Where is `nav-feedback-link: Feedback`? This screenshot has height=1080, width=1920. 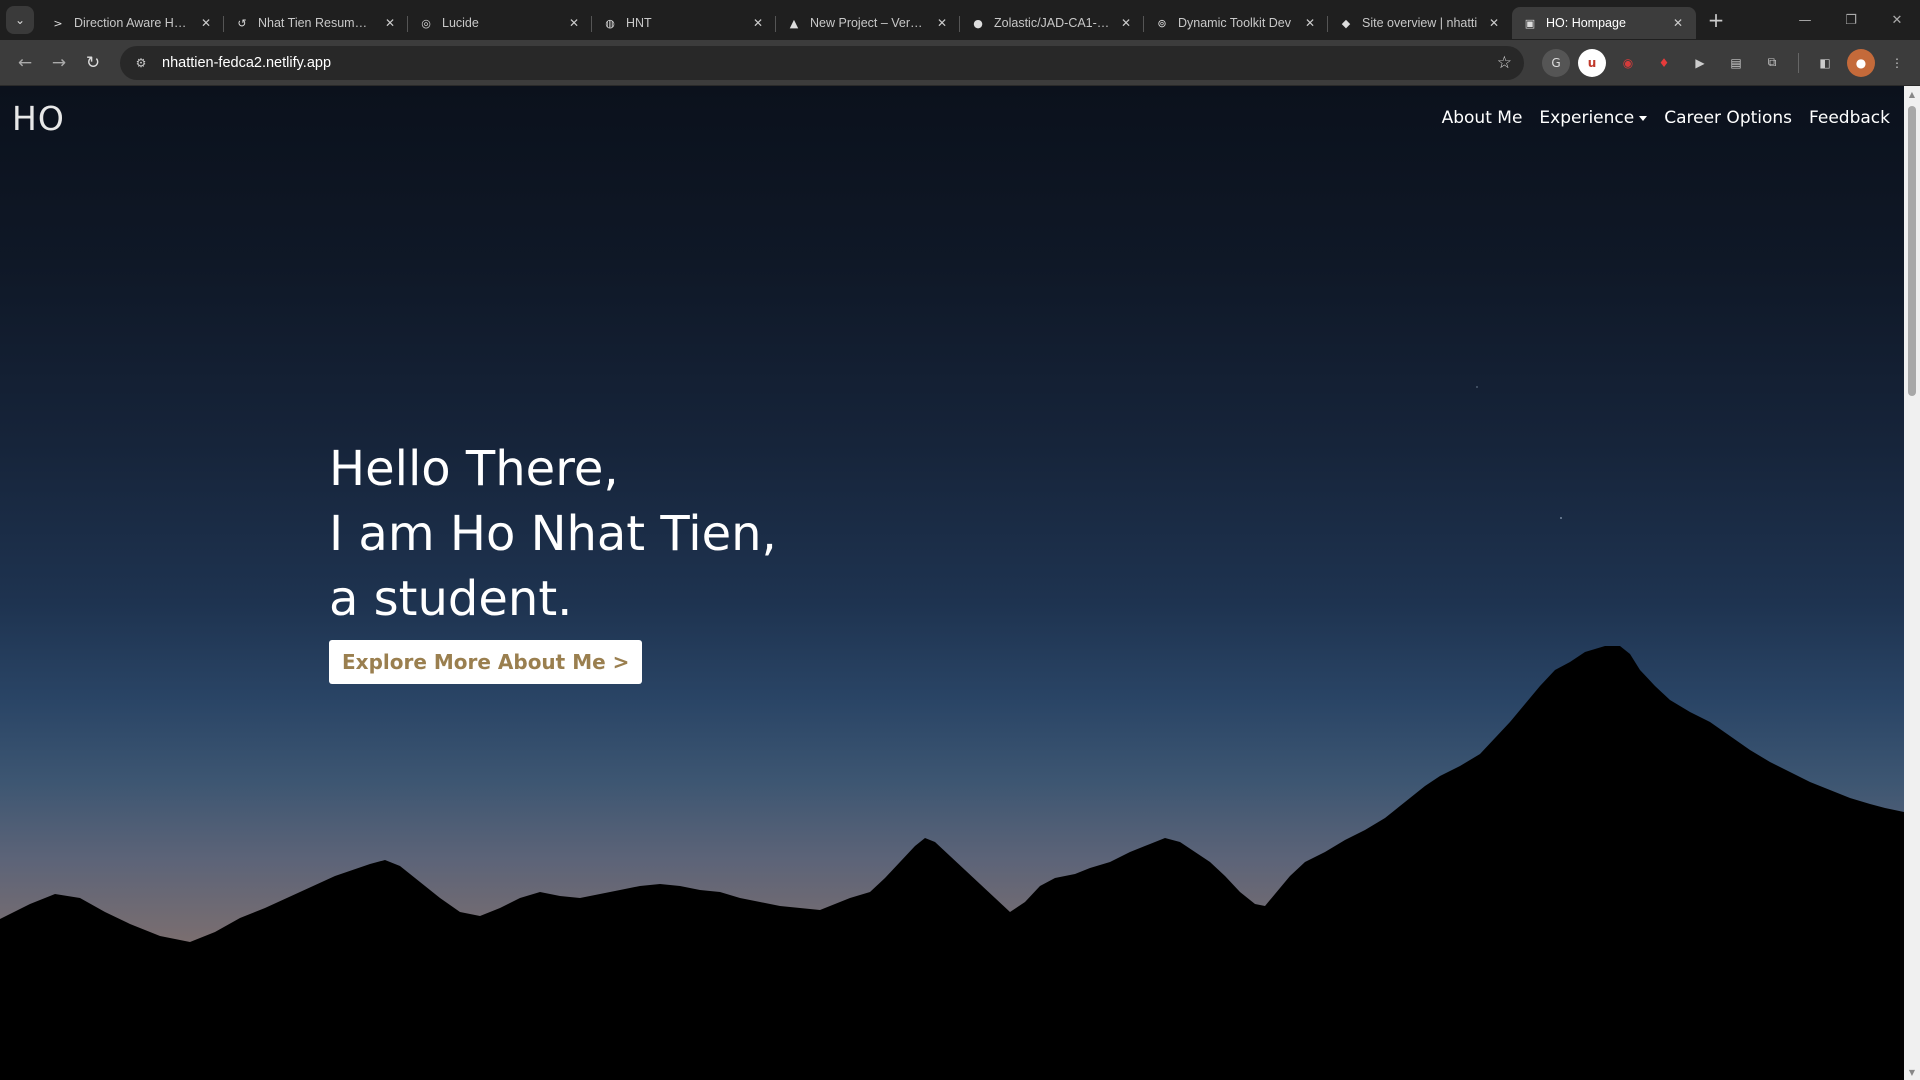
nav-feedback-link: Feedback is located at coordinates (1849, 118).